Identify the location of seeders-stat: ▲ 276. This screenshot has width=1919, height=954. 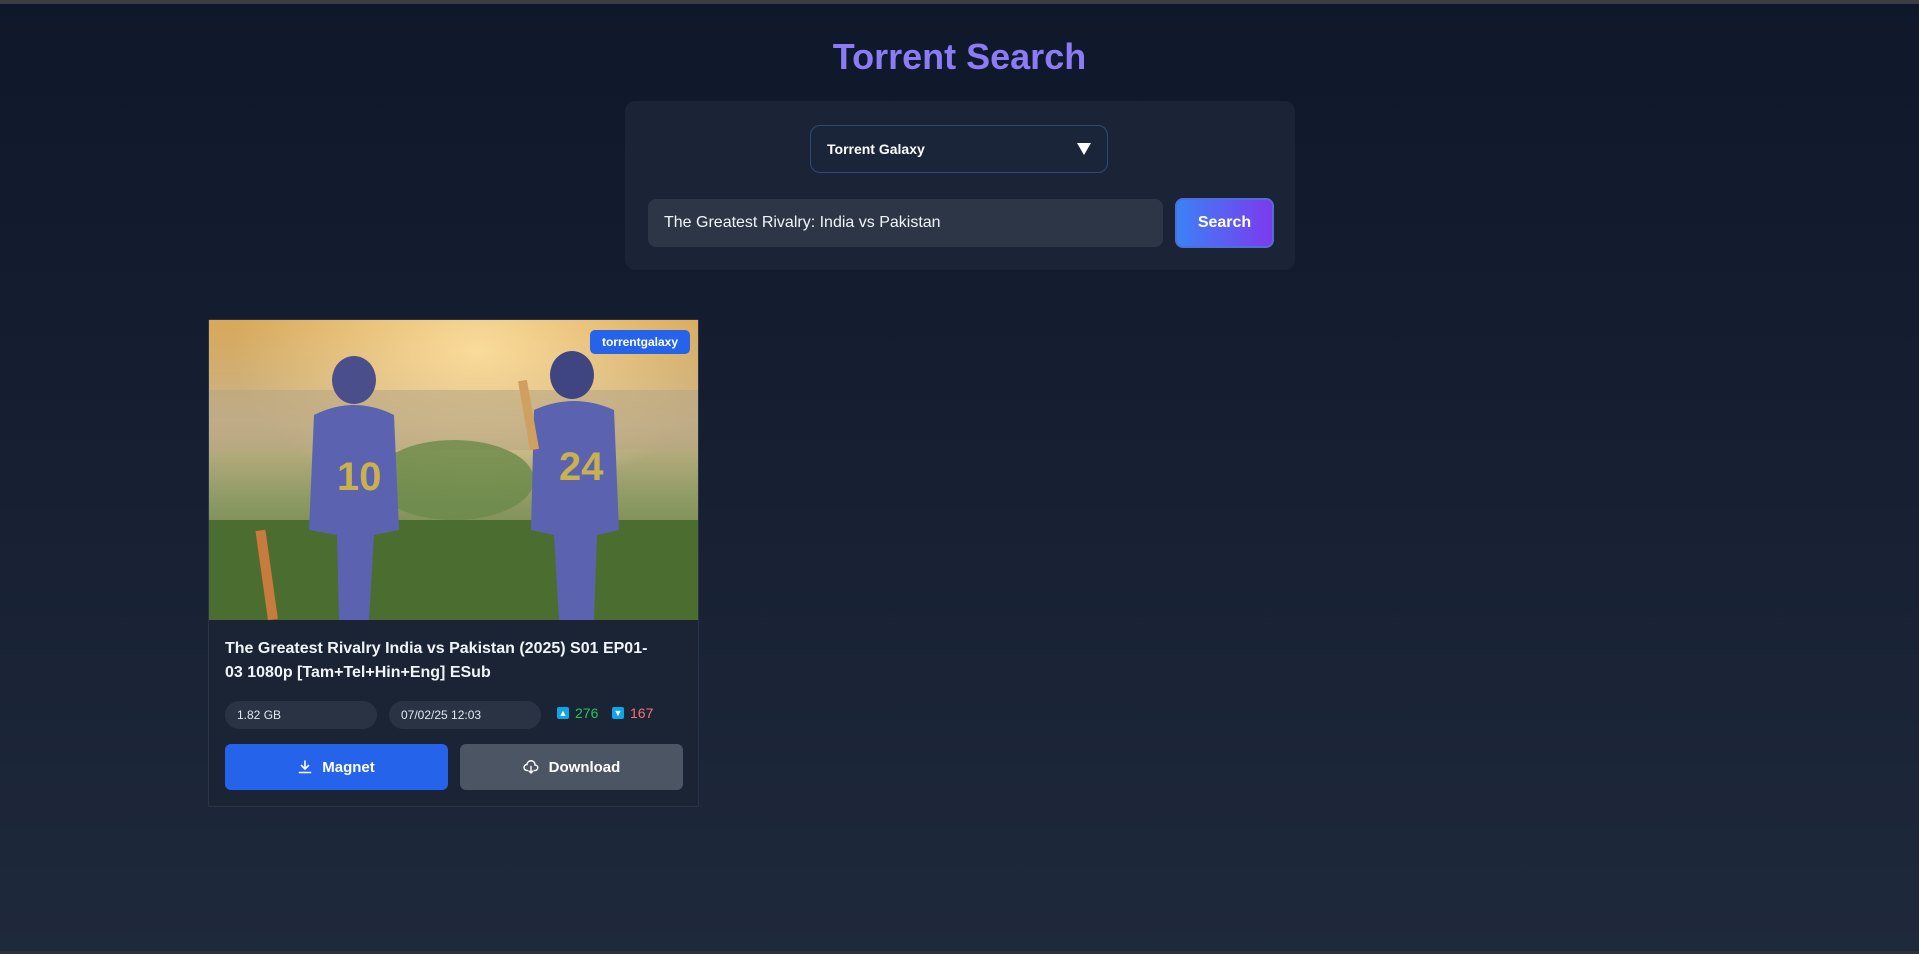
(577, 713).